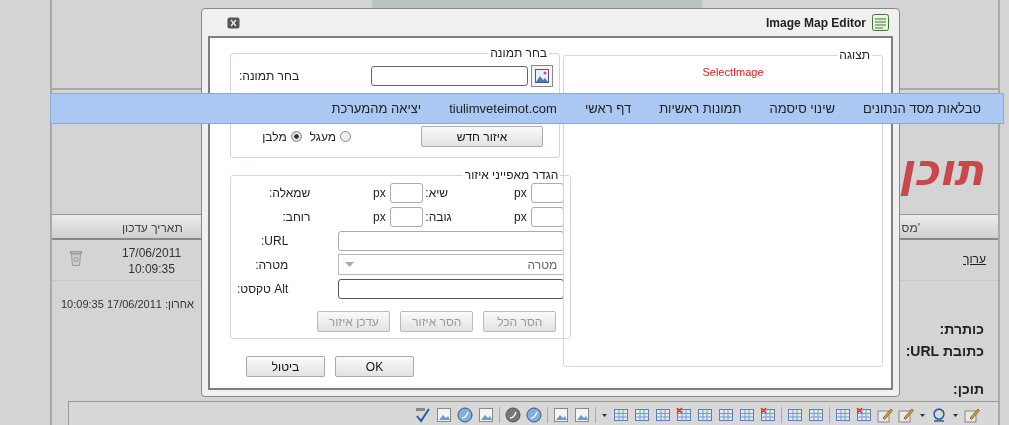 The width and height of the screenshot is (1009, 425). Describe the element at coordinates (518, 53) in the screenshot. I see `panel-legend: בחר תמונה` at that location.